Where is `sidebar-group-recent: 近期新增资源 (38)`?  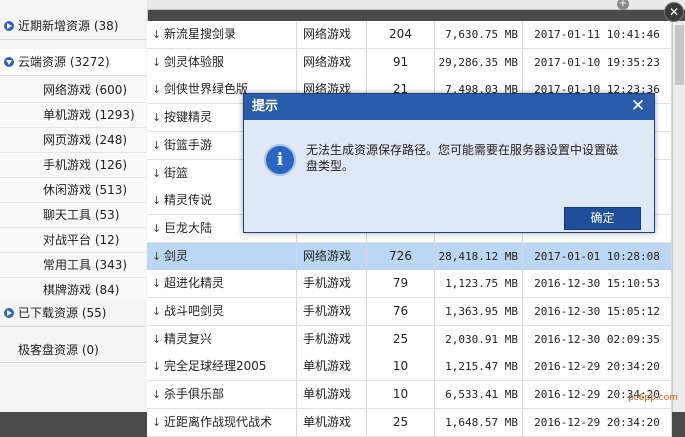 sidebar-group-recent: 近期新增资源 (38) is located at coordinates (73, 26).